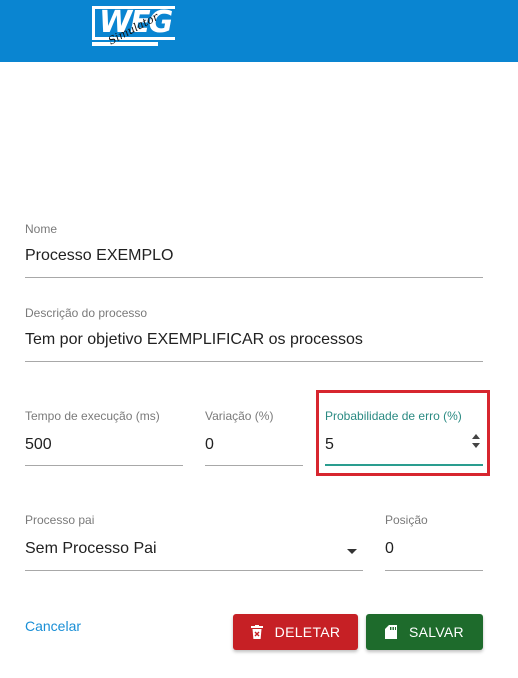  I want to click on weg-simulator-logo: WEG Simulator, so click(135, 33).